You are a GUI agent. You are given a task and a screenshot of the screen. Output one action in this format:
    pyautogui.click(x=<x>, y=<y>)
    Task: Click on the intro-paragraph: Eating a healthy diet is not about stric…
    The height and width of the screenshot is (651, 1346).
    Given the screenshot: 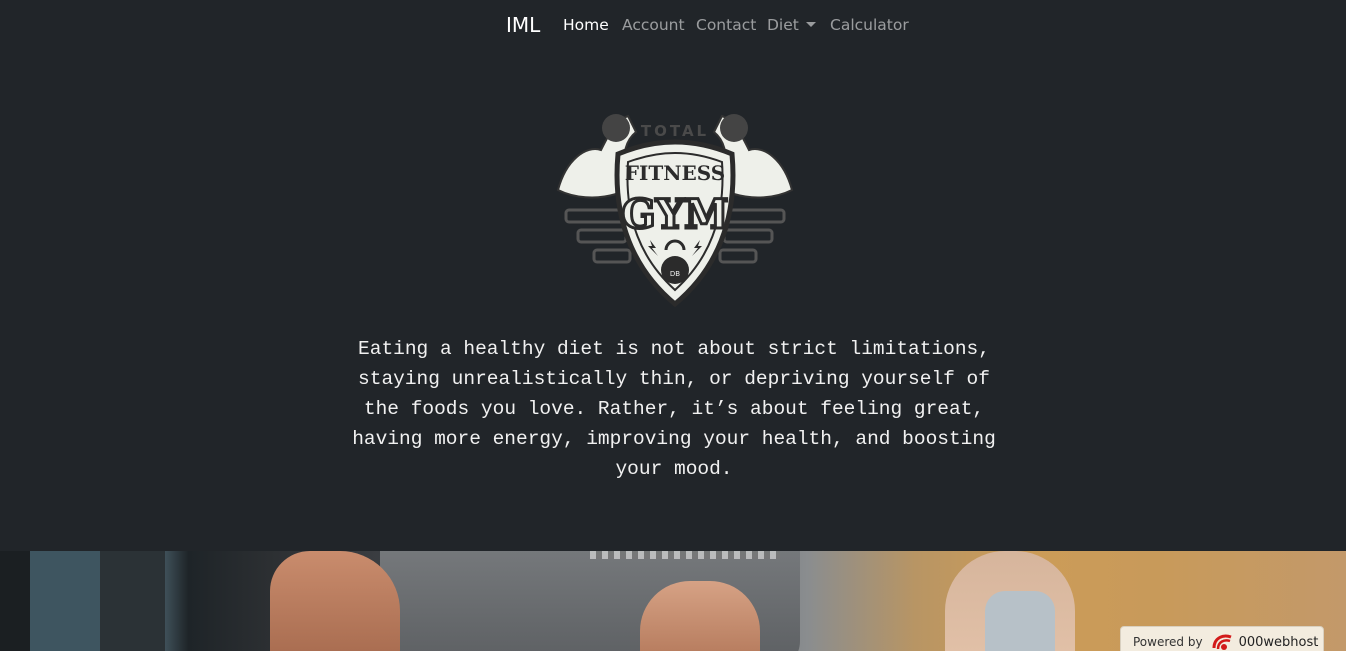 What is the action you would take?
    pyautogui.click(x=674, y=409)
    